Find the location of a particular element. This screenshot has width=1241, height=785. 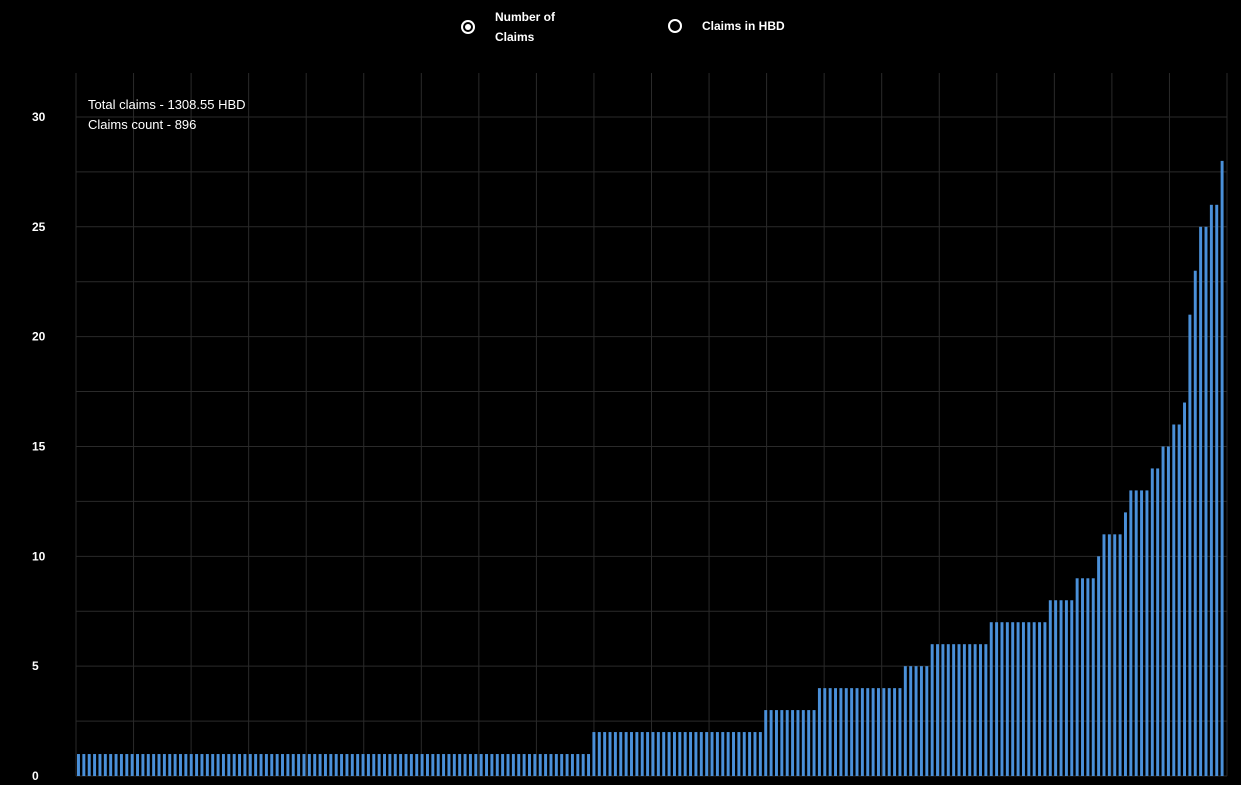

radio-number-of-claims: Number of Claims is located at coordinates (518, 27).